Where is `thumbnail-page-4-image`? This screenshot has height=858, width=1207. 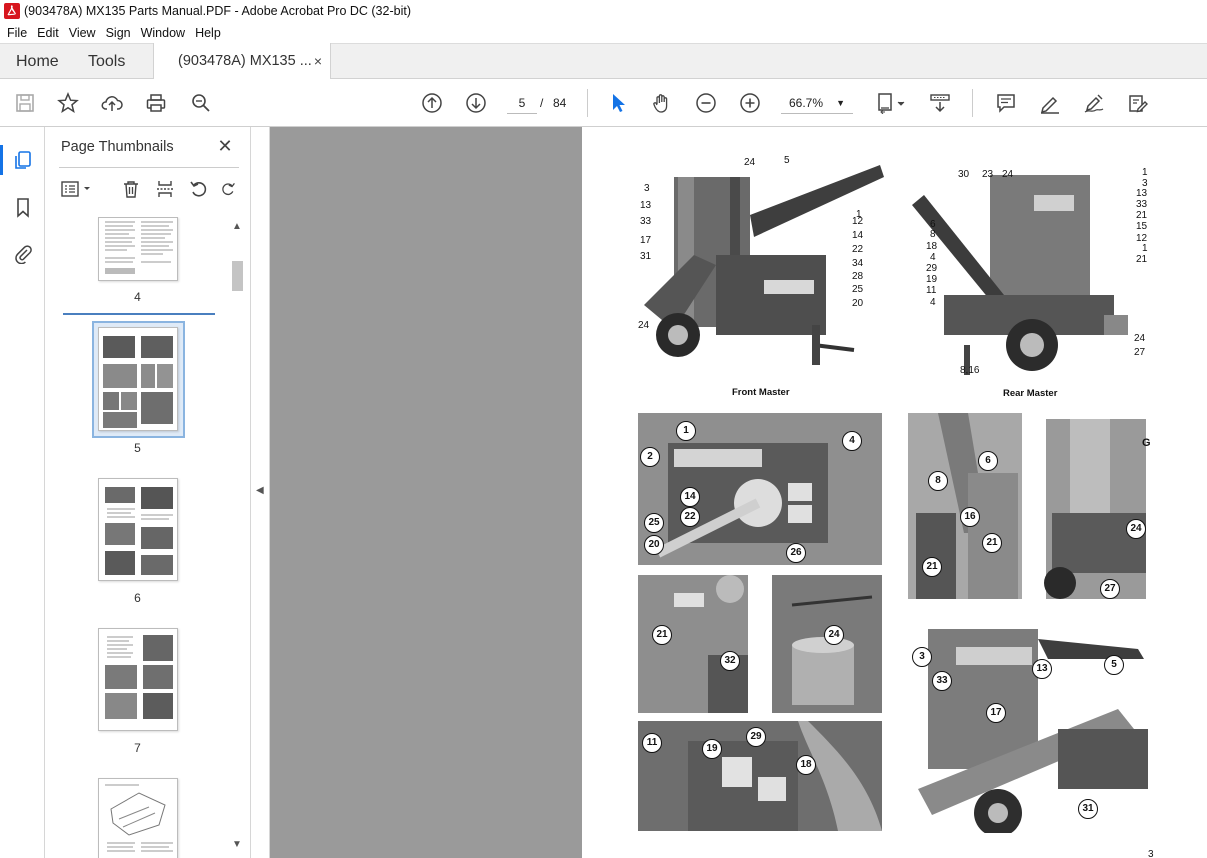
thumbnail-page-4-image is located at coordinates (139, 247).